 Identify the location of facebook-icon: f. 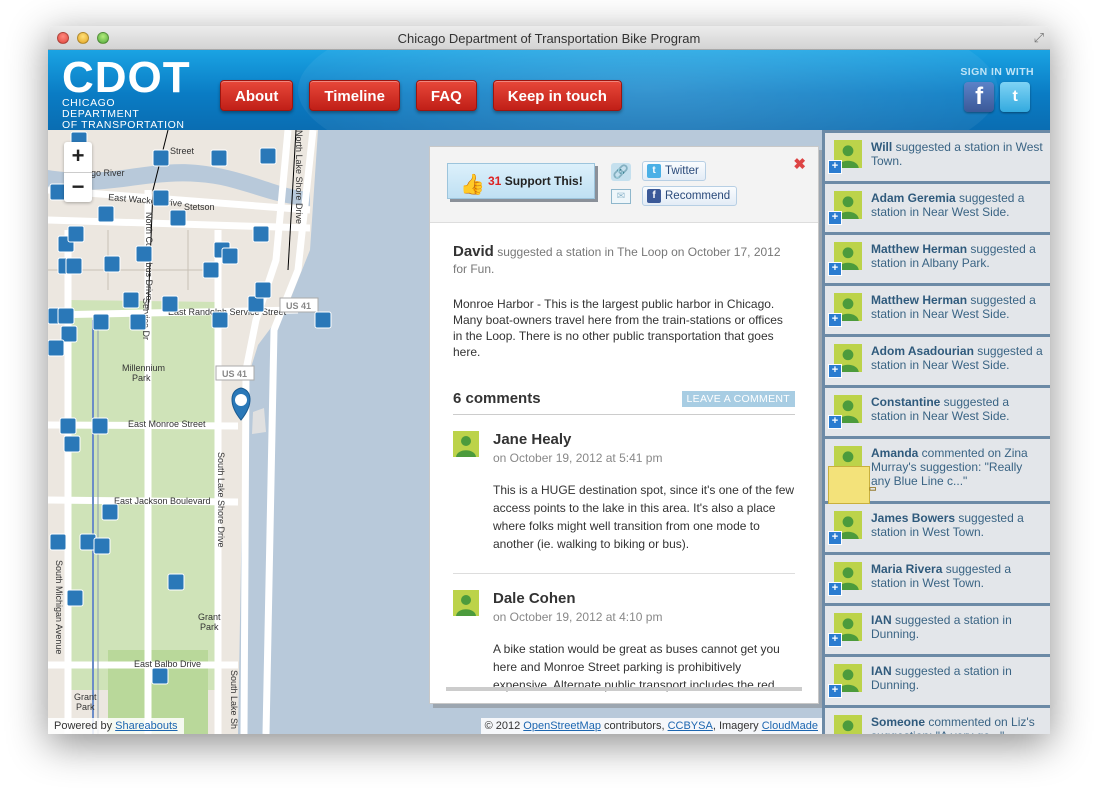
(654, 196).